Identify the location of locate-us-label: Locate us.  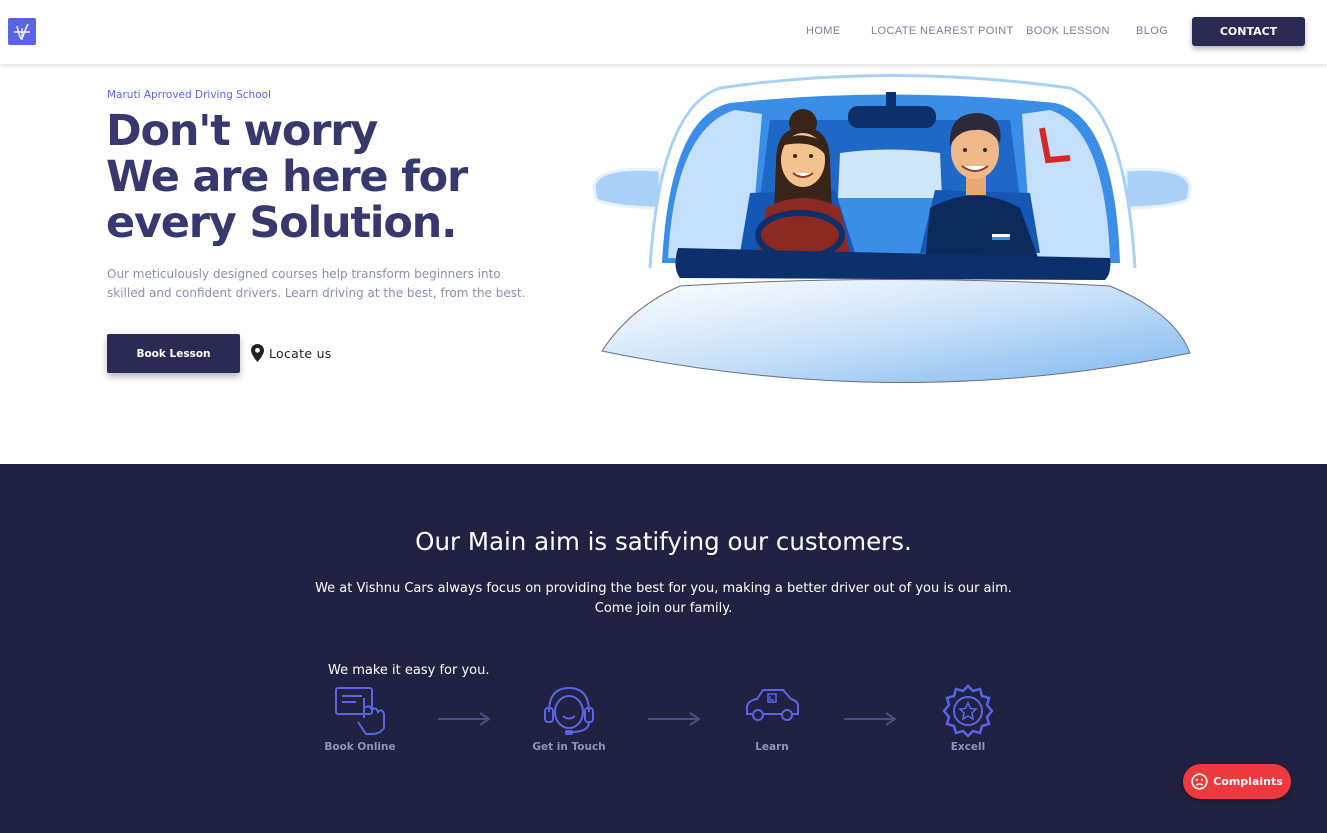
(300, 353).